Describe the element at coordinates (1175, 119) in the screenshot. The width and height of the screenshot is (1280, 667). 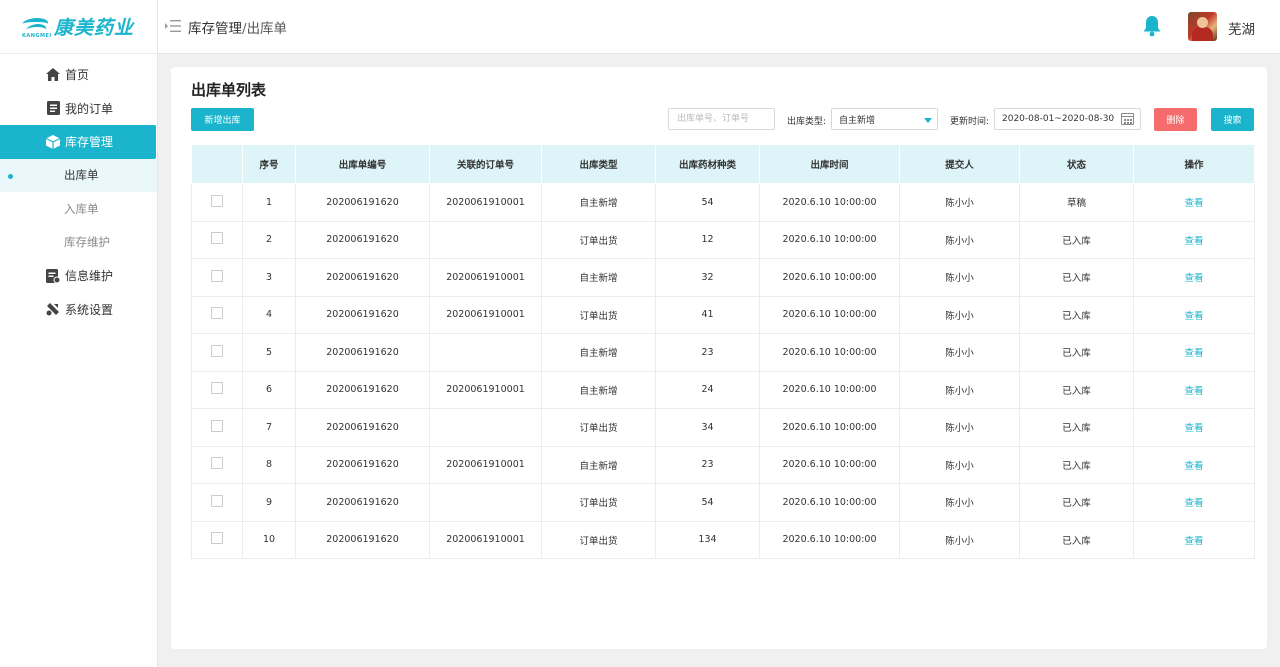
I see `delete-button: 删除` at that location.